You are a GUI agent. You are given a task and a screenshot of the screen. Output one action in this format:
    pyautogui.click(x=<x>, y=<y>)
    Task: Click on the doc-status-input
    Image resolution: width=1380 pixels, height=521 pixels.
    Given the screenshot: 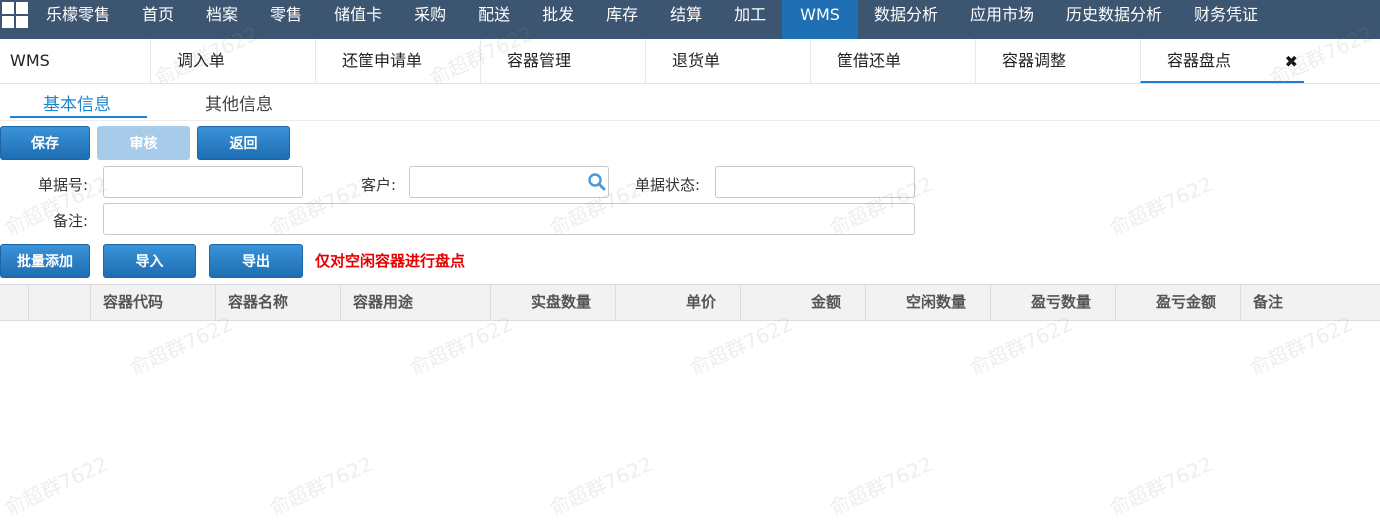 What is the action you would take?
    pyautogui.click(x=815, y=182)
    